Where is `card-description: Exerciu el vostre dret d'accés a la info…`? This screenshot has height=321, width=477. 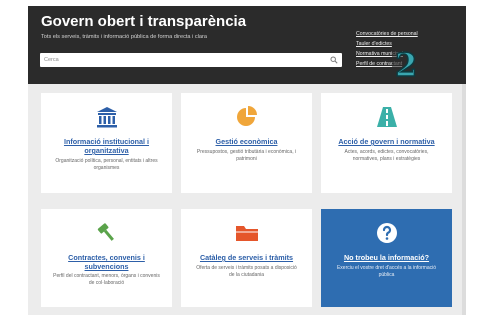
card-description: Exerciu el vostre dret d'accés a la info… is located at coordinates (386, 271).